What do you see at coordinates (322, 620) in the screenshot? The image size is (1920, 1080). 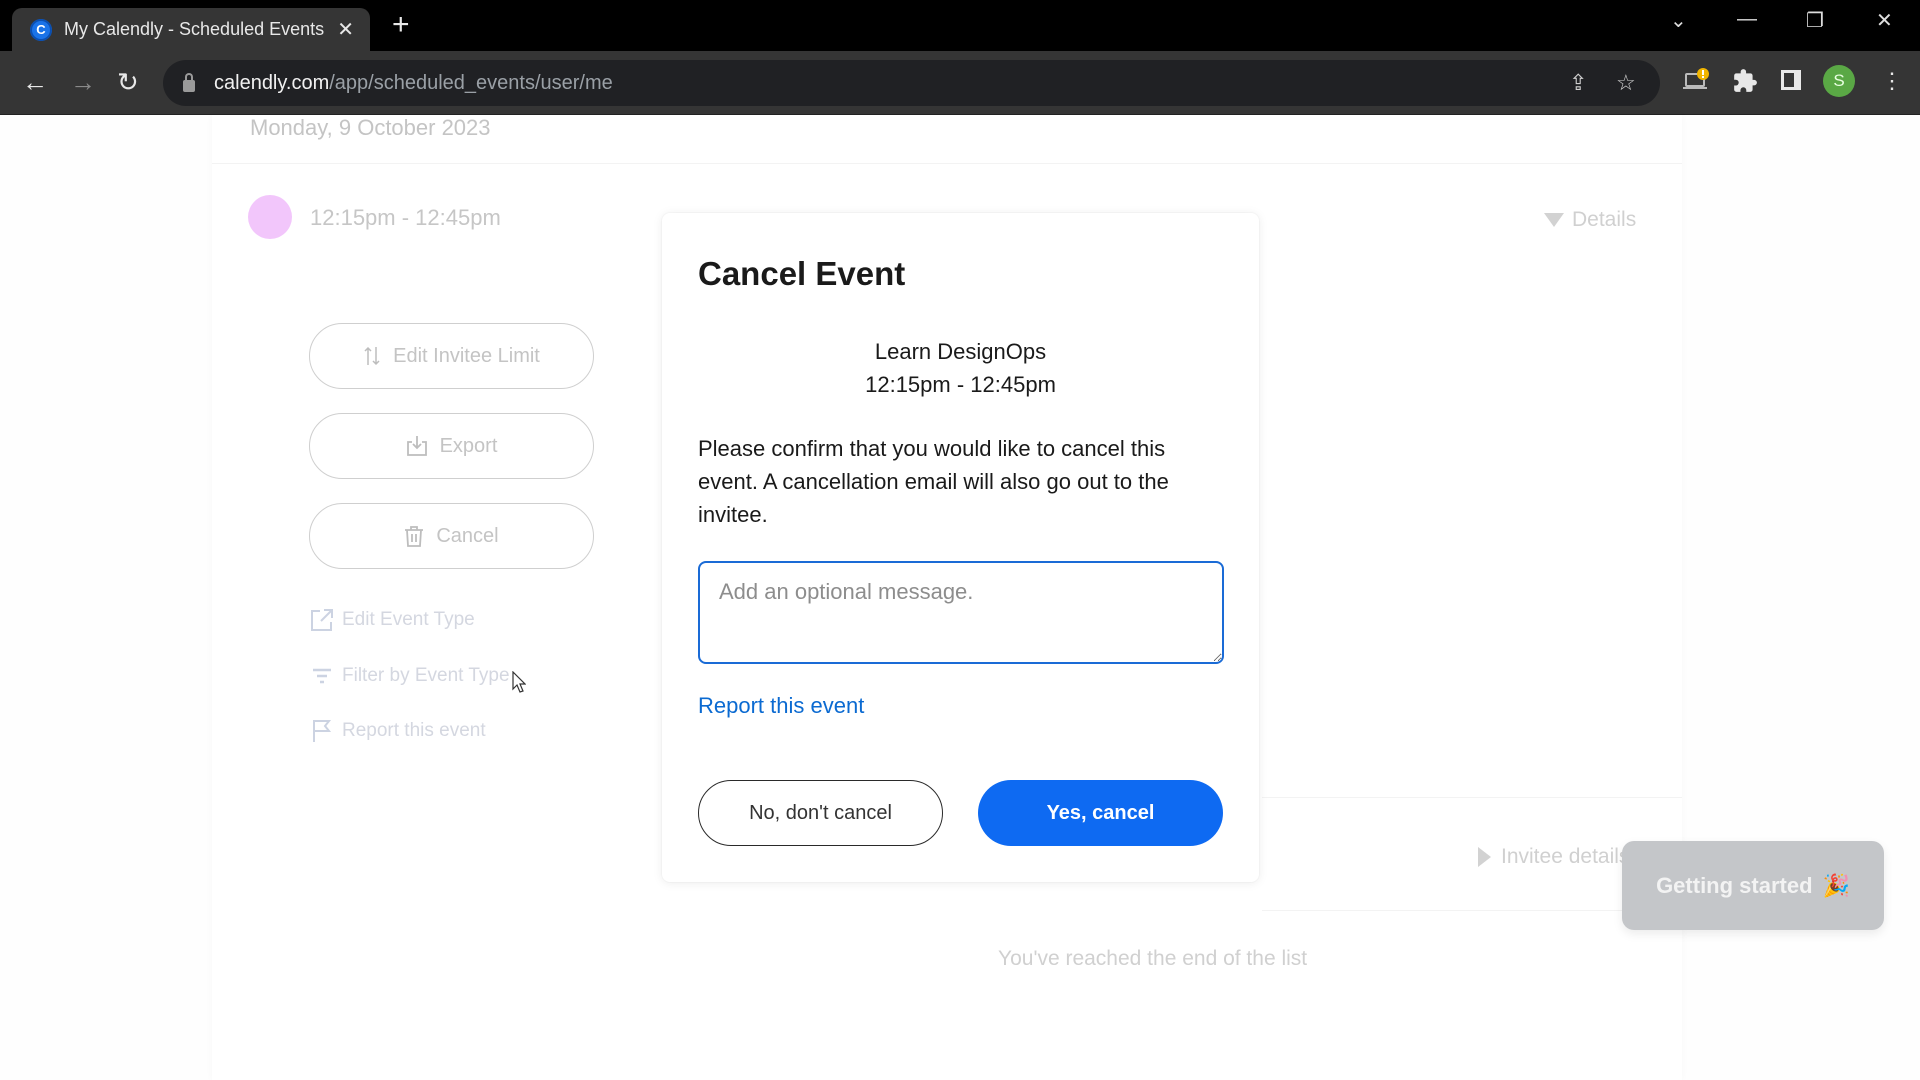 I see `external-link-icon` at bounding box center [322, 620].